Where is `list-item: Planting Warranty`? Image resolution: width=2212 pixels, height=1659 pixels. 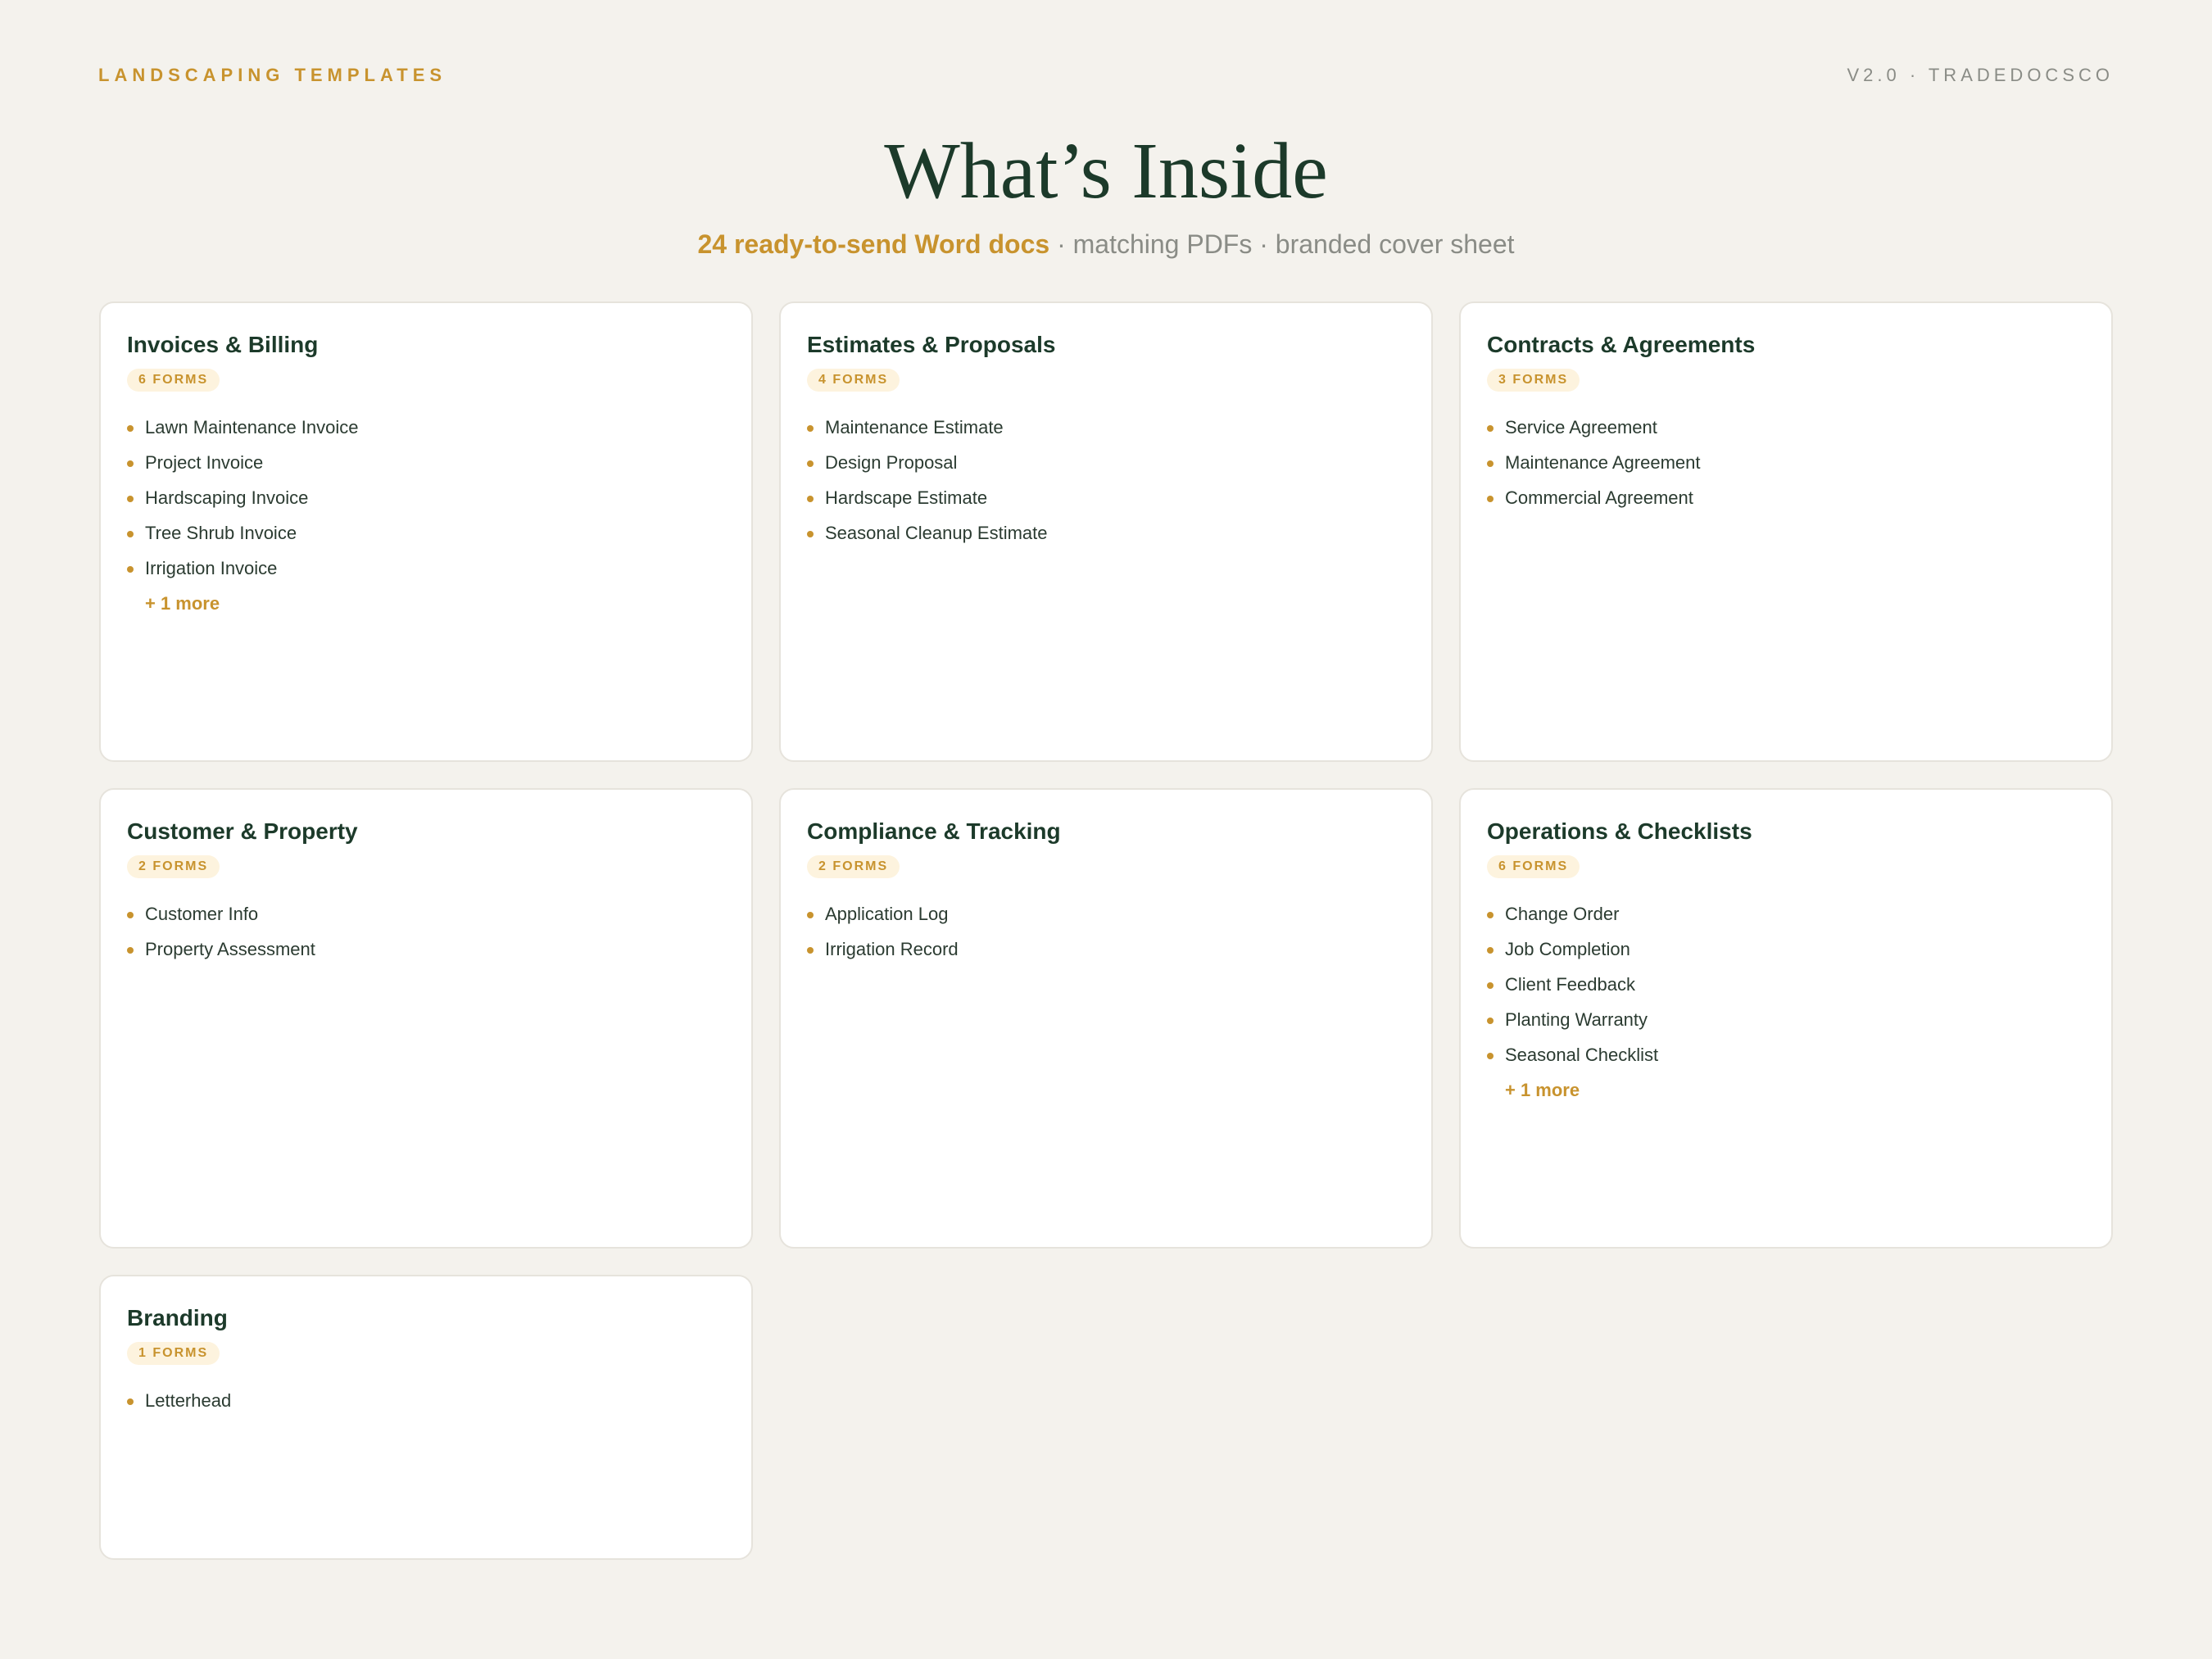
list-item: Planting Warranty is located at coordinates (1786, 1020).